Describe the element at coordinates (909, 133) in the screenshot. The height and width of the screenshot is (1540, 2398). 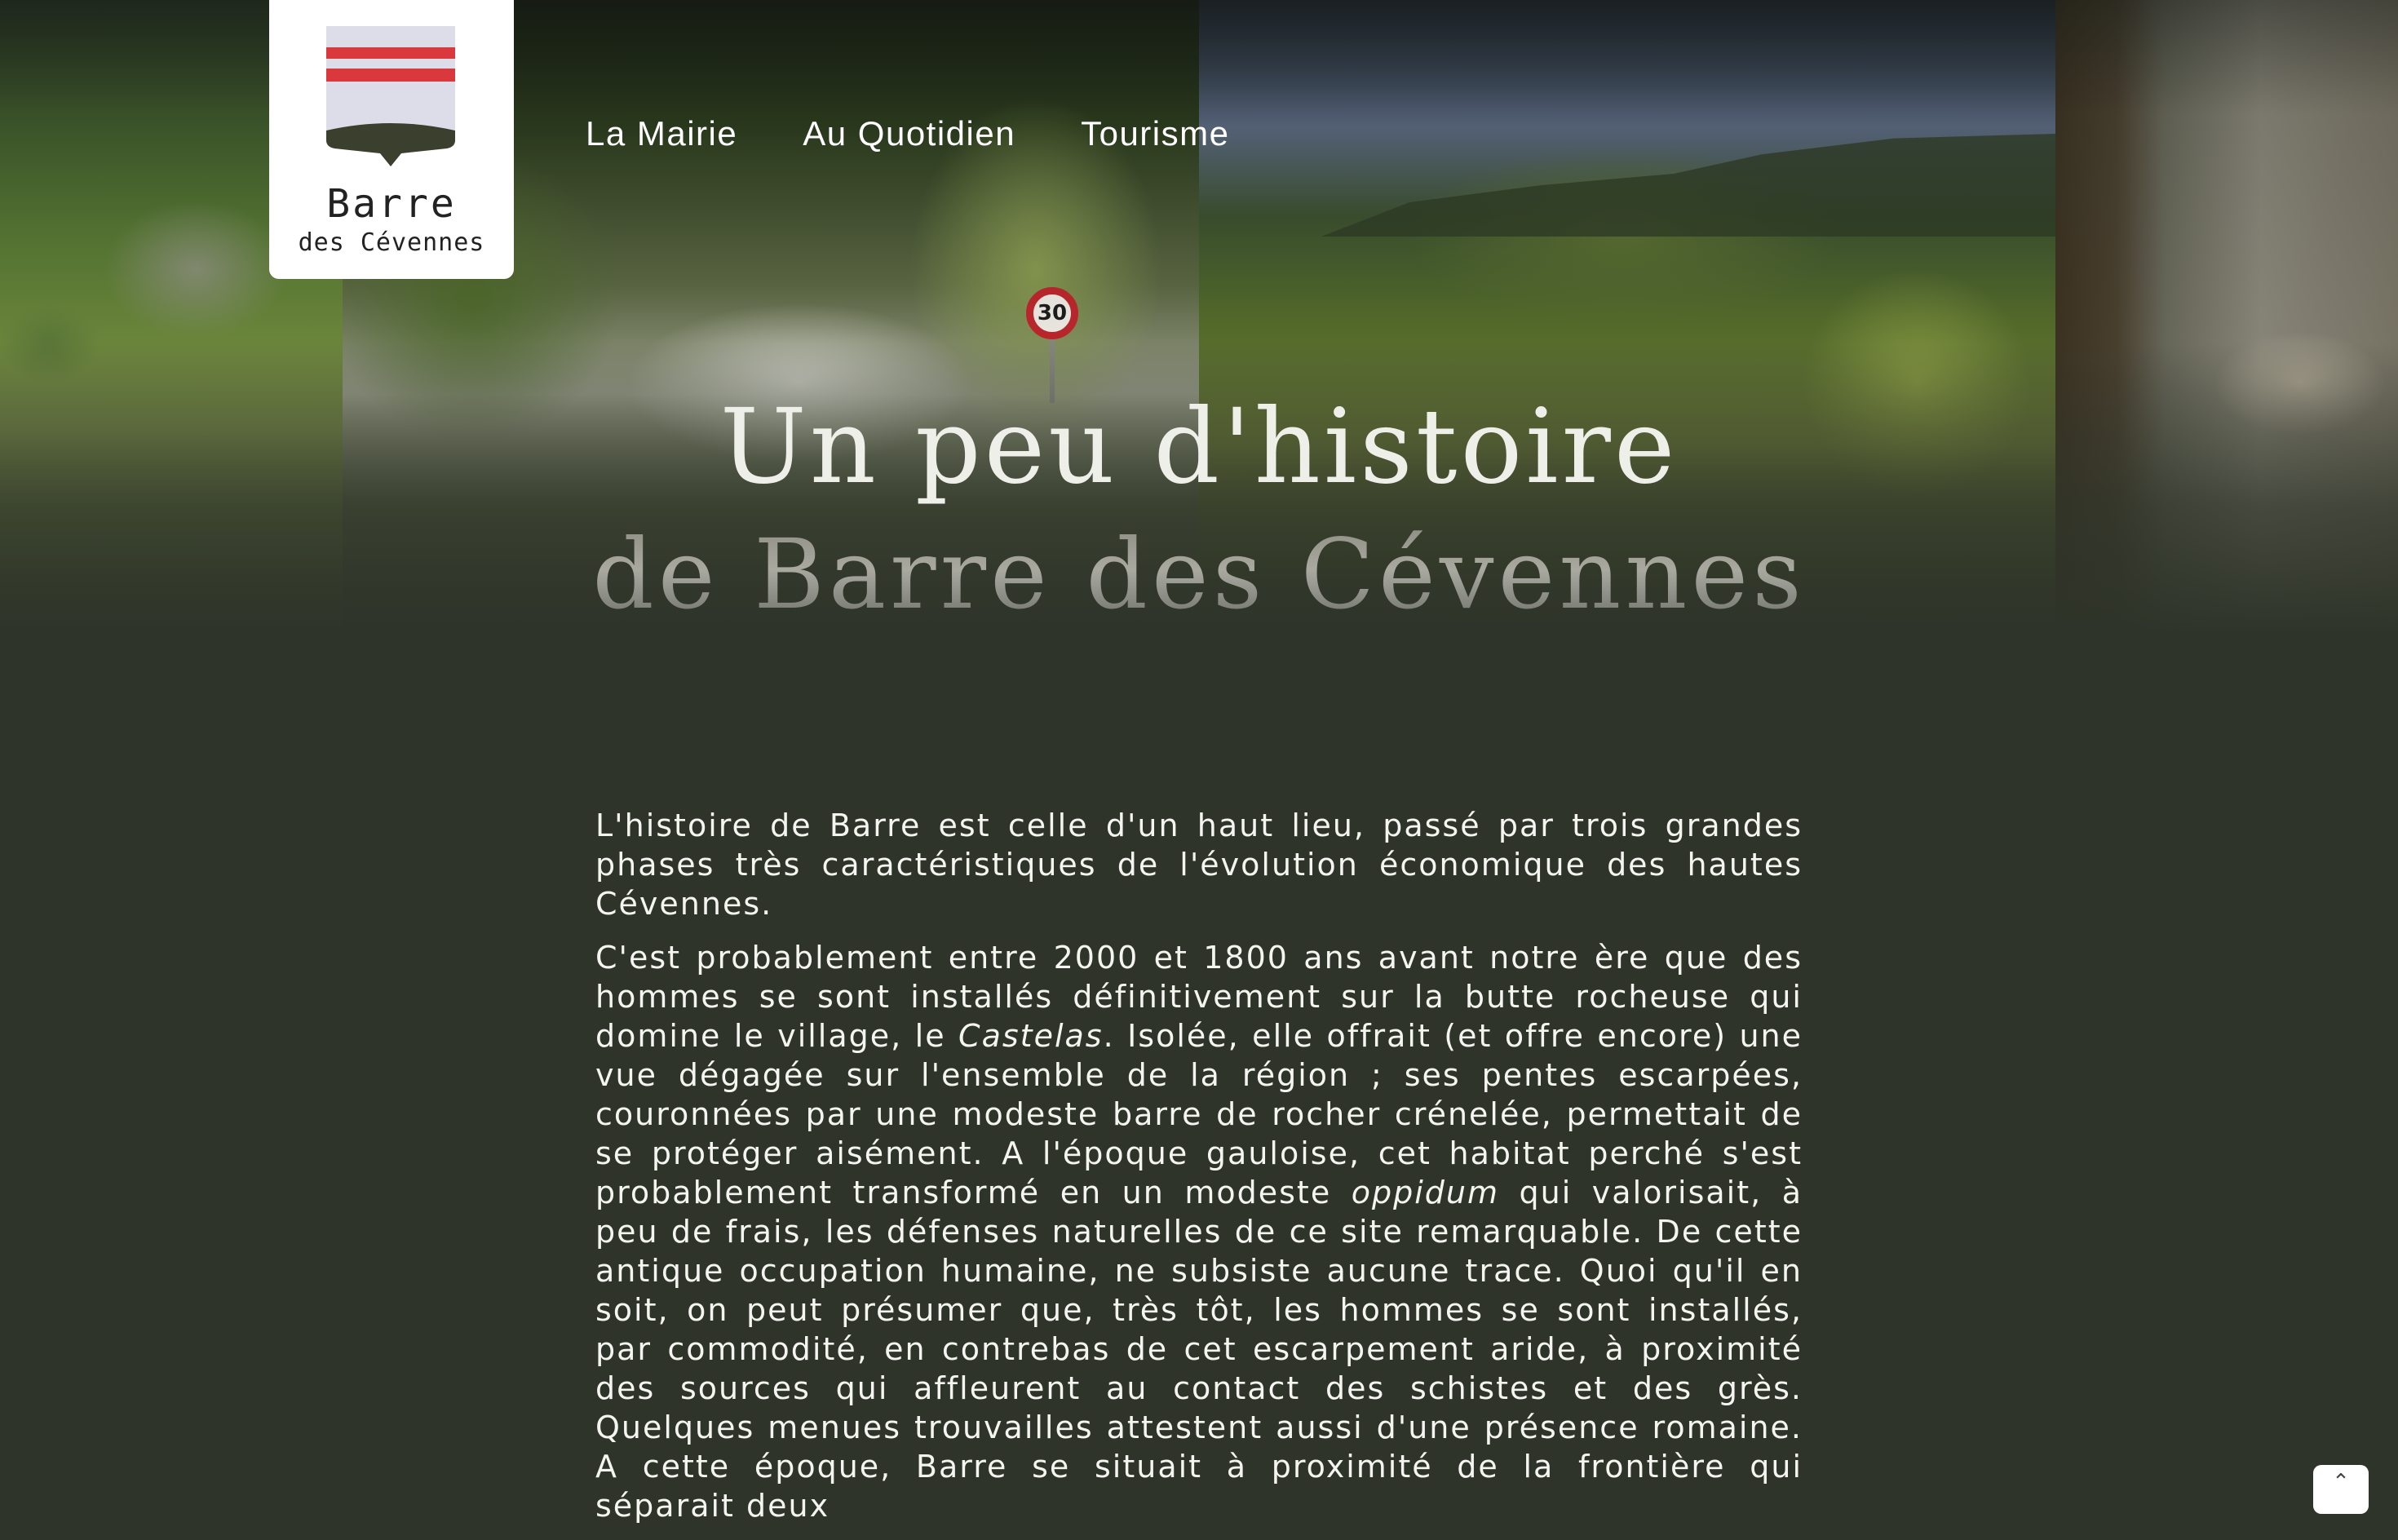
I see `nav-item-au-quotidien: Au Quotidien` at that location.